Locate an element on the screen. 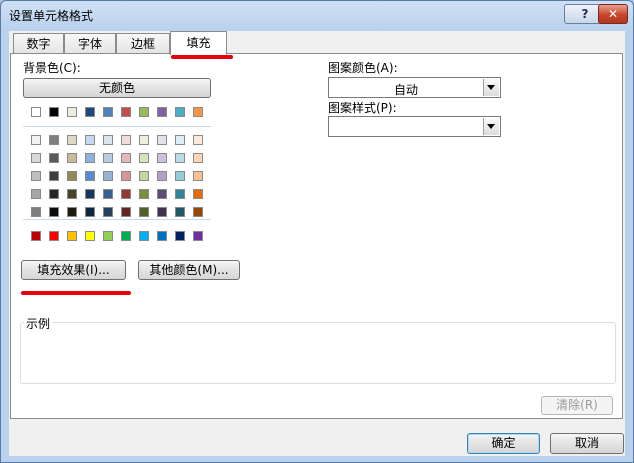 Image resolution: width=634 pixels, height=463 pixels. pattern-color-value: 自动 is located at coordinates (405, 90).